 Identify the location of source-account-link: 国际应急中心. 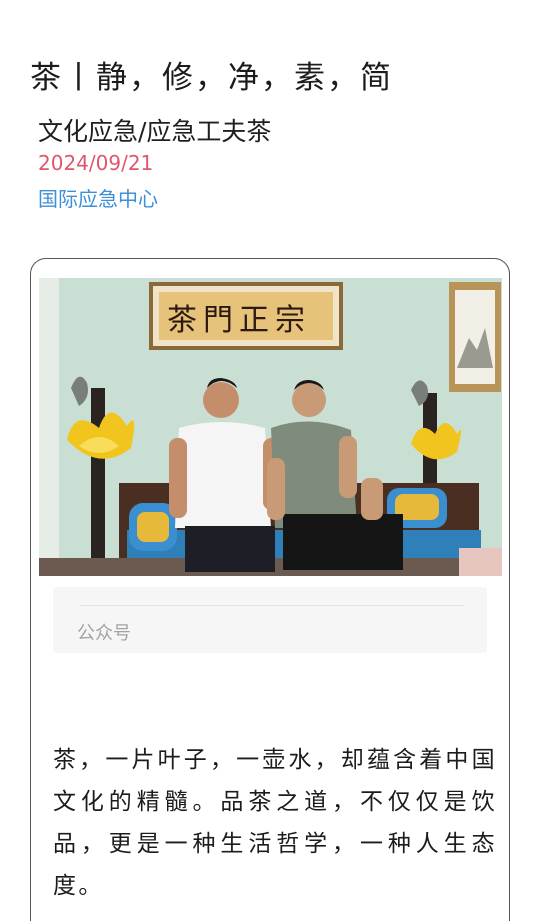
(98, 197).